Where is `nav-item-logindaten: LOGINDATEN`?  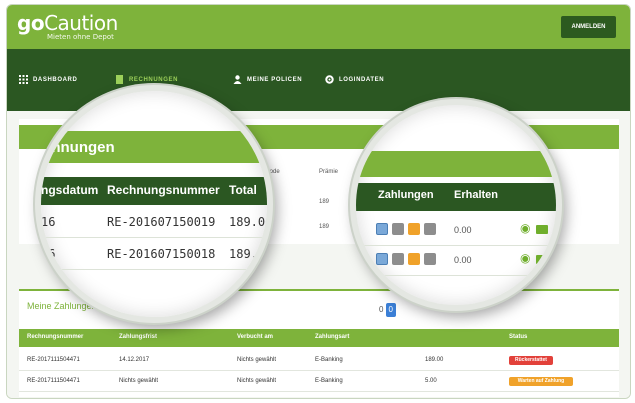
nav-item-logindaten: LOGINDATEN is located at coordinates (354, 79).